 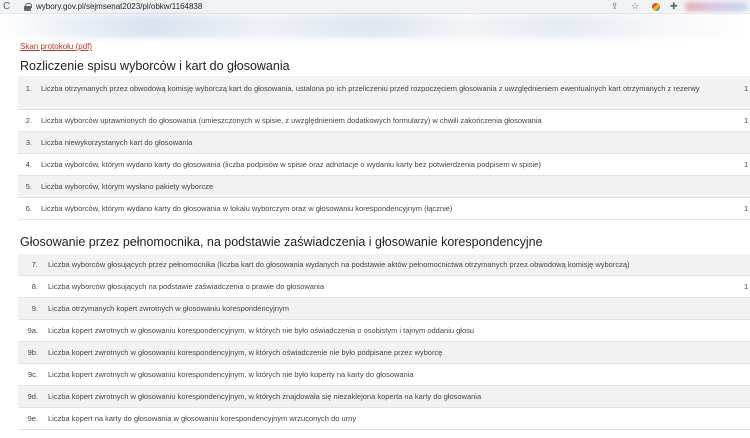 I want to click on bookmark-star-icon: ☆, so click(x=635, y=6).